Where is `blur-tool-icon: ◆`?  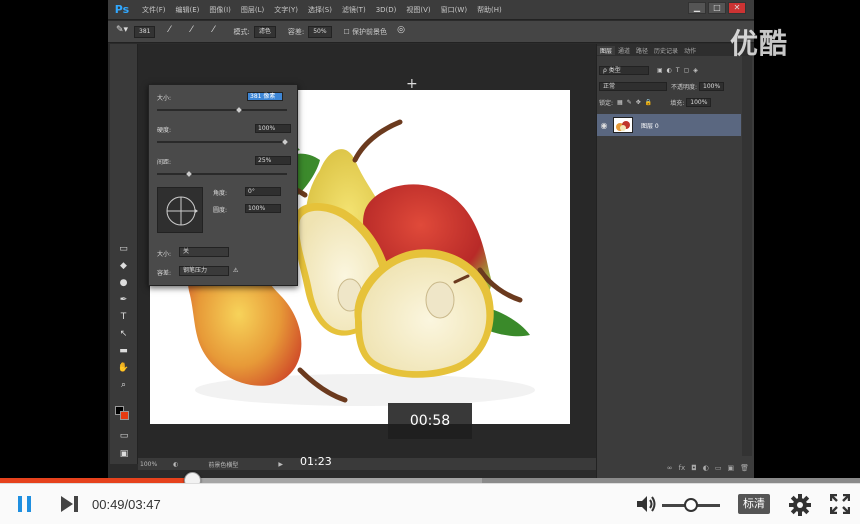
blur-tool-icon: ◆ is located at coordinates (124, 266).